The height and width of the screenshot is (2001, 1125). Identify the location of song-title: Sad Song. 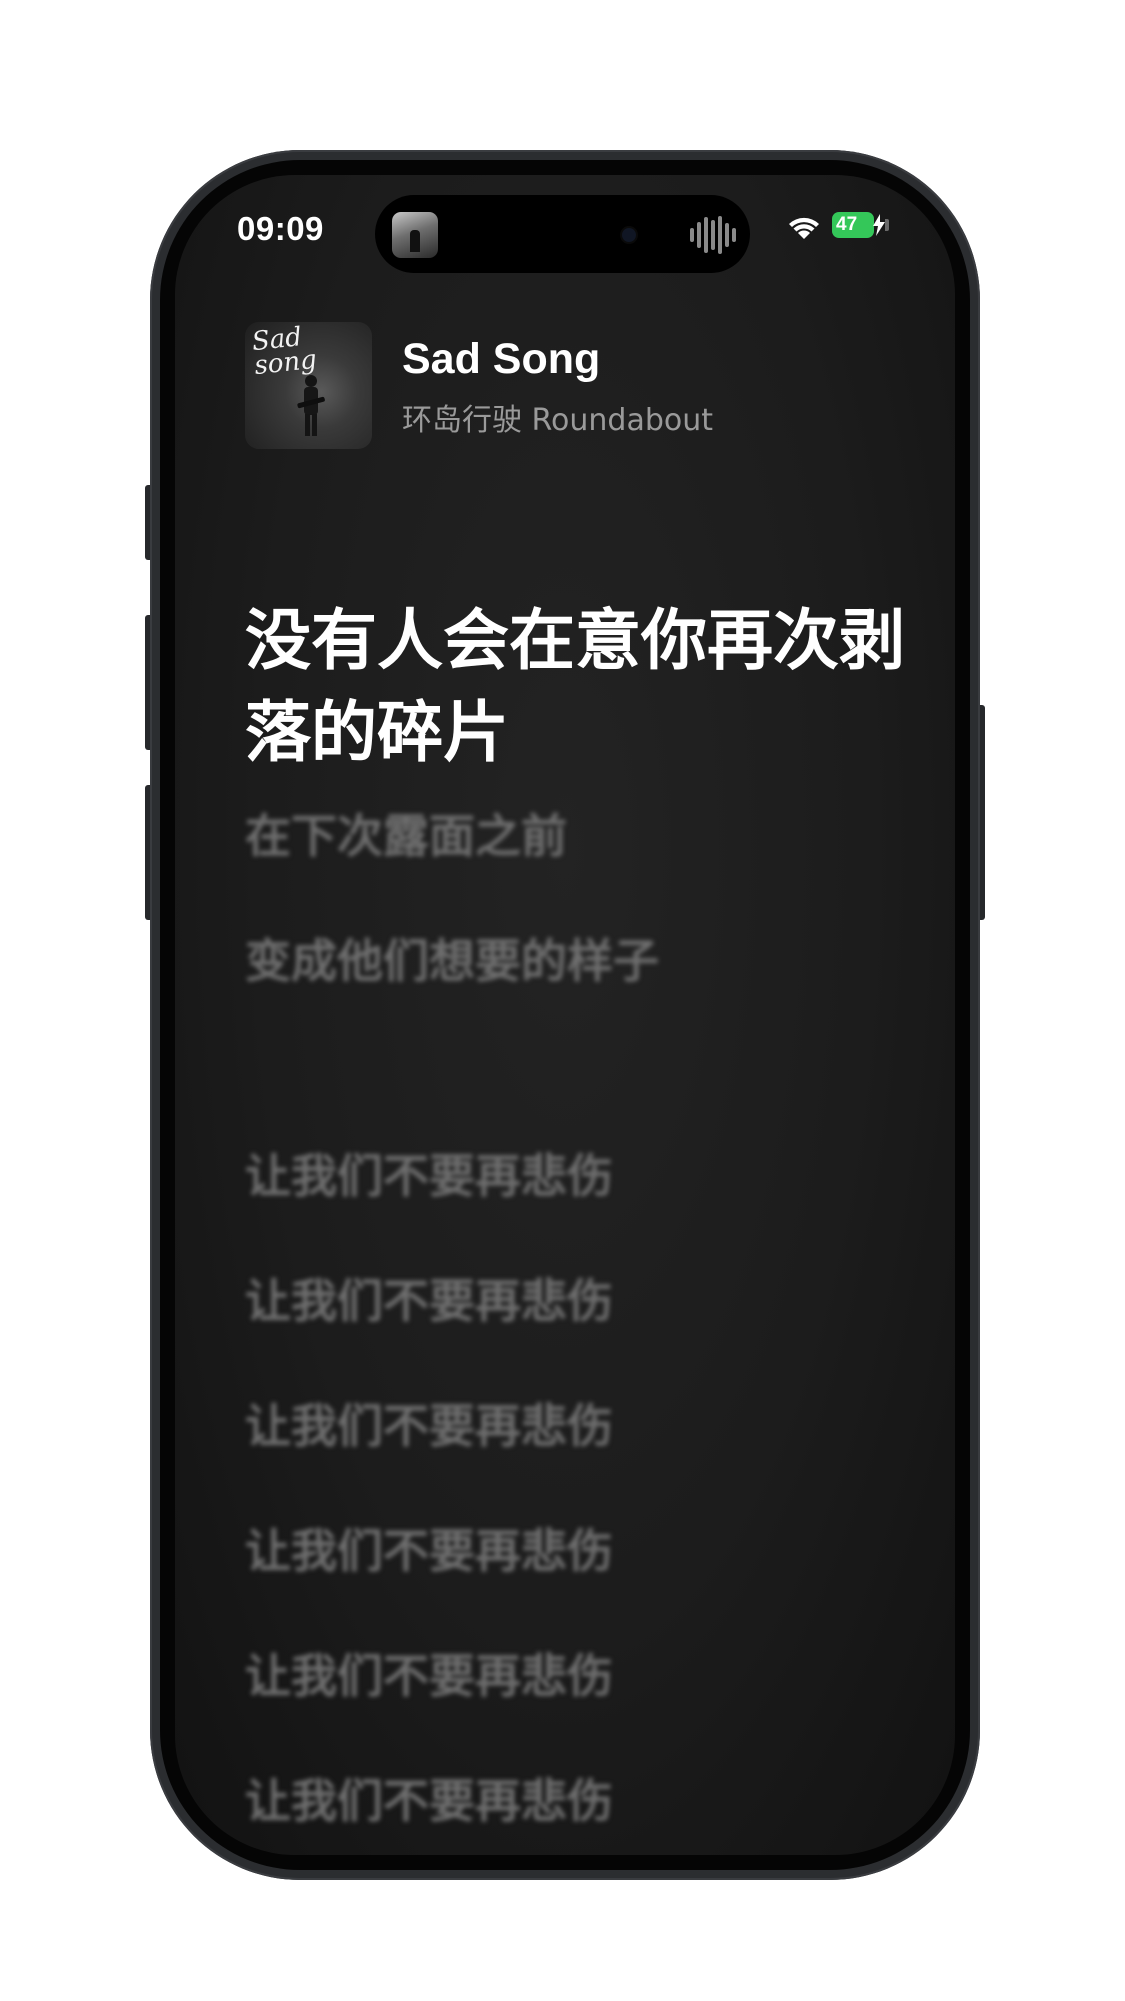
(501, 359).